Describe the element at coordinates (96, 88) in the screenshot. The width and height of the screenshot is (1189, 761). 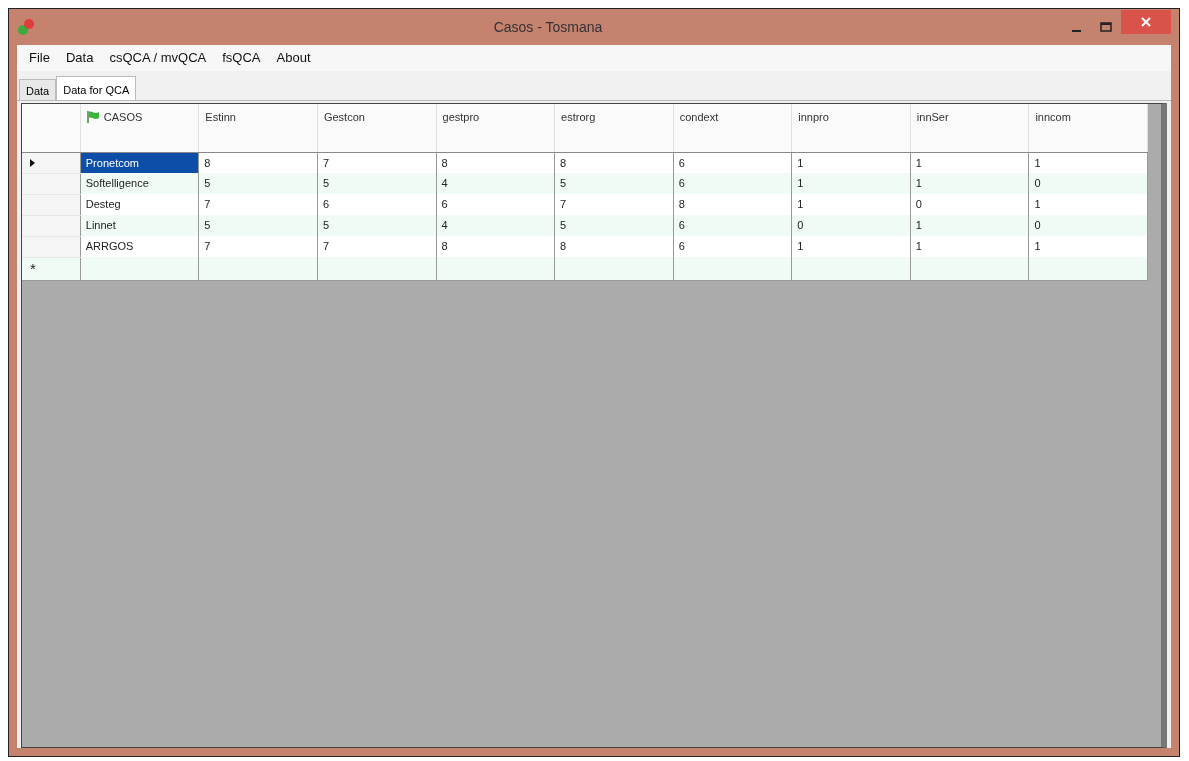
I see `tab: Data for QCA` at that location.